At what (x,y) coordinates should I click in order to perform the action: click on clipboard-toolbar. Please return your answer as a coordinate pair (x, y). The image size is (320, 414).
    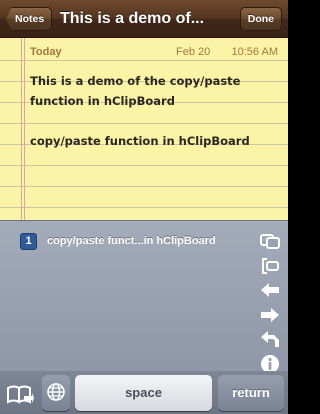
    Looking at the image, I should click on (270, 302).